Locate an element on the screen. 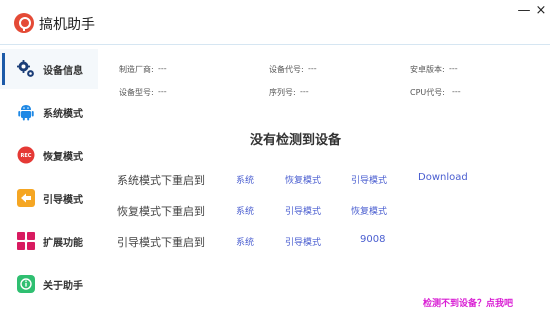 The width and height of the screenshot is (550, 311). cpu-codename-value: --- is located at coordinates (456, 91).